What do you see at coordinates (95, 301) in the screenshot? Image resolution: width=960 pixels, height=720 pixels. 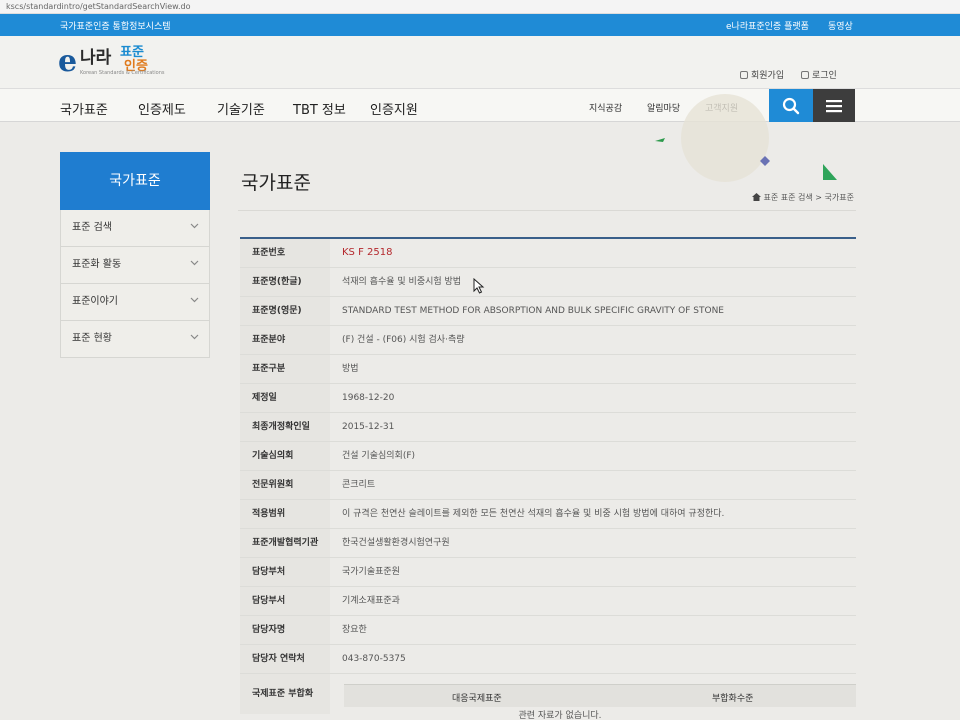 I see `sidebar-item-label: 표준이야기` at bounding box center [95, 301].